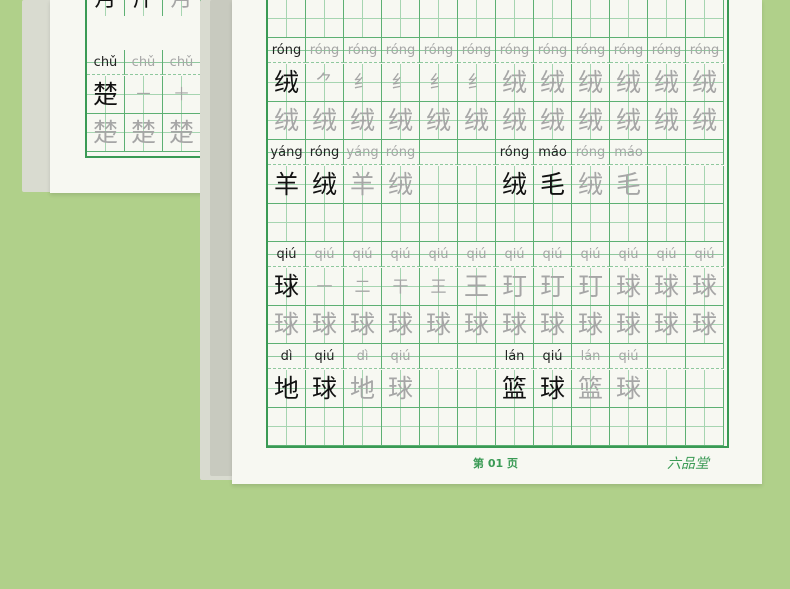  Describe the element at coordinates (629, 152) in the screenshot. I see `pinyin-cell: máo` at that location.